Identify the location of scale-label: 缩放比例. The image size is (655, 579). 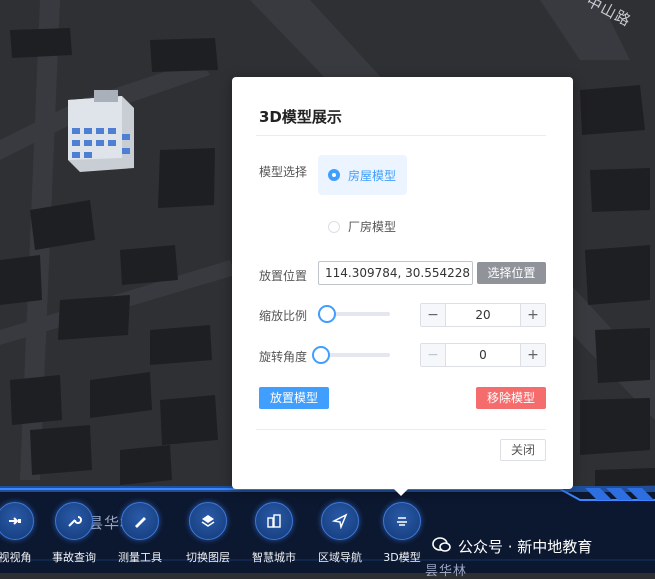
(283, 316).